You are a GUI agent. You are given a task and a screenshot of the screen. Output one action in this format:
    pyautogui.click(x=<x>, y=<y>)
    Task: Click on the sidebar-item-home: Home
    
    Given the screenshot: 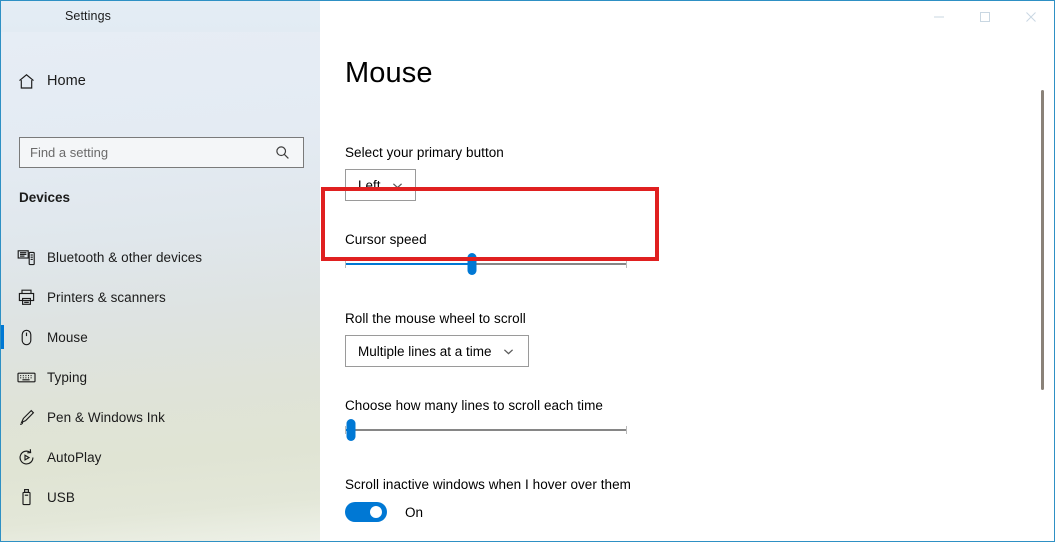 What is the action you would take?
    pyautogui.click(x=160, y=81)
    